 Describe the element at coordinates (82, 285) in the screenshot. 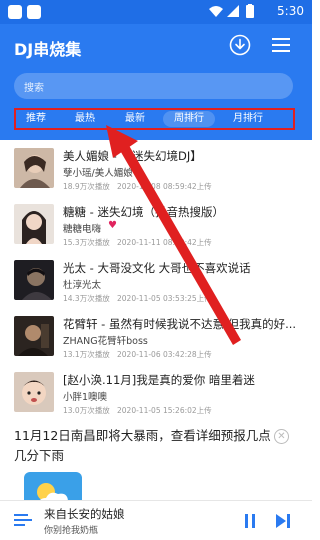

I see `song-artist: 杜淳光太` at that location.